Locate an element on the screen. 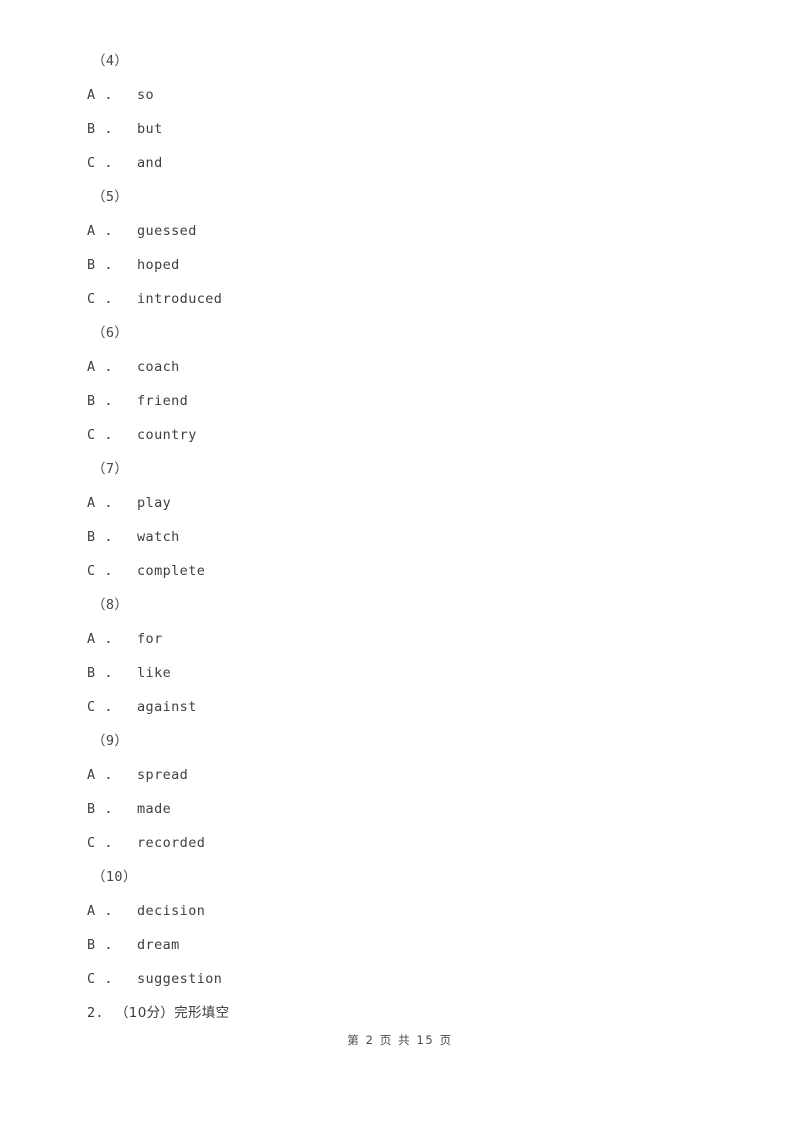 The image size is (800, 1132). option-text: watch is located at coordinates (158, 537).